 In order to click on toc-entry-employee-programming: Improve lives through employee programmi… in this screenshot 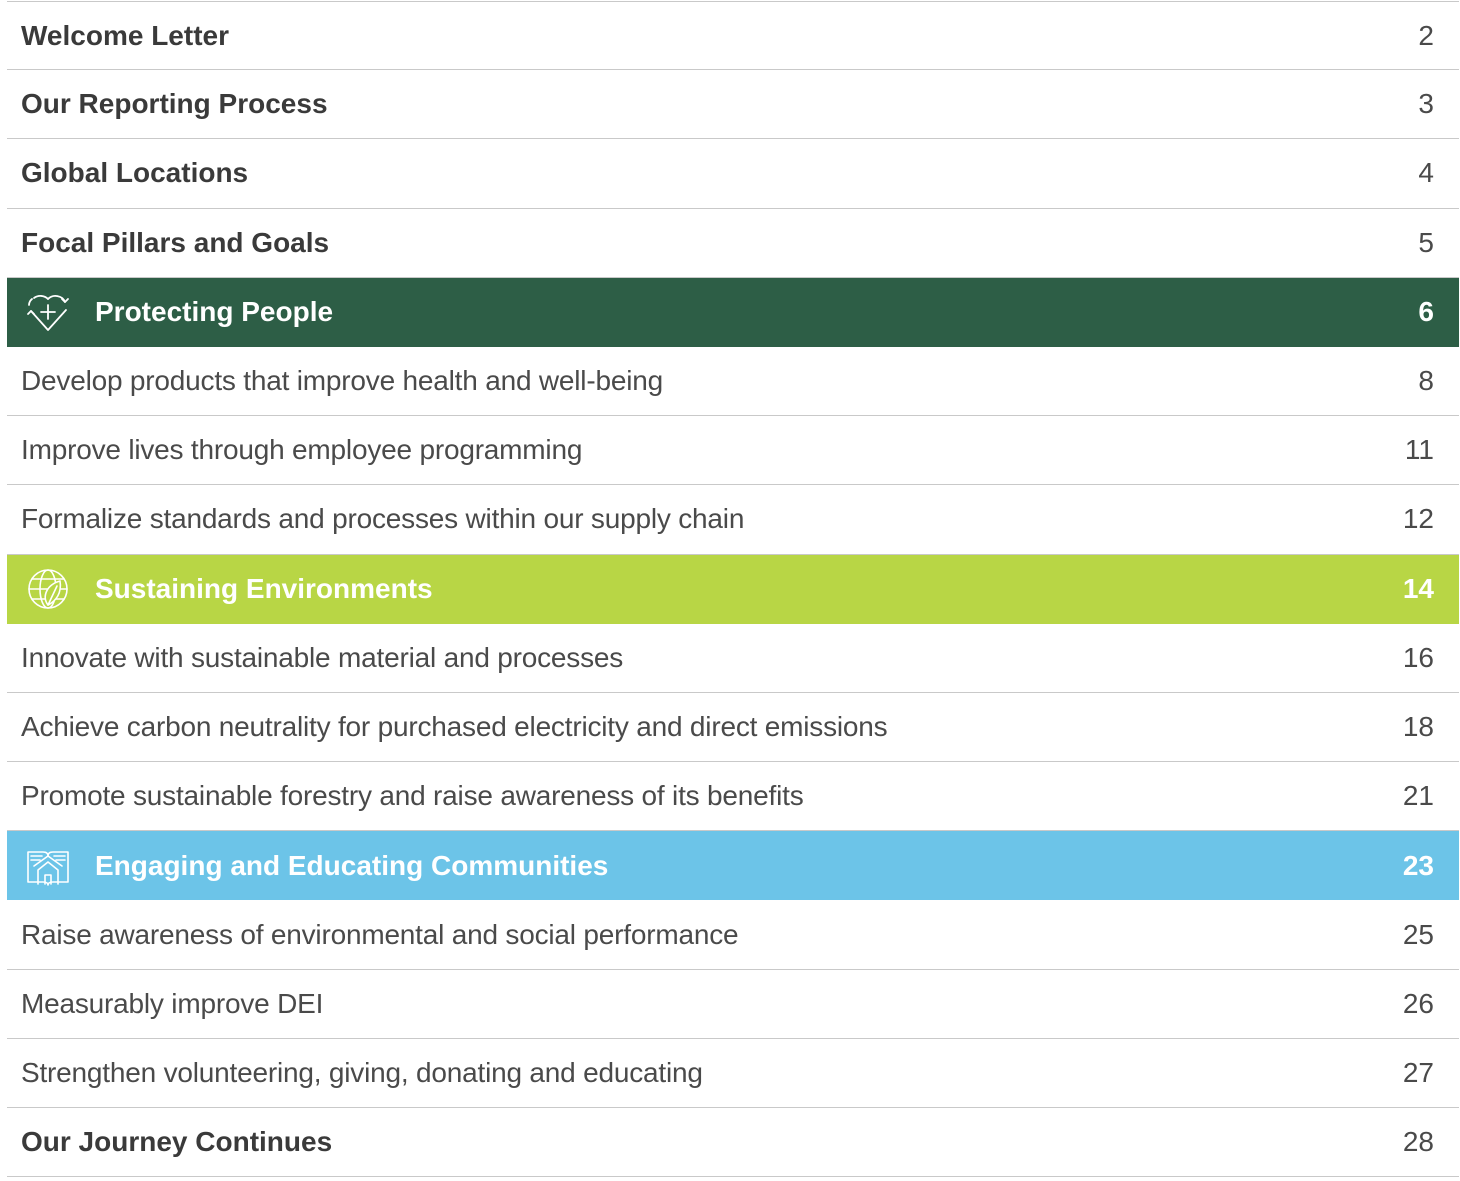, I will do `click(733, 451)`.